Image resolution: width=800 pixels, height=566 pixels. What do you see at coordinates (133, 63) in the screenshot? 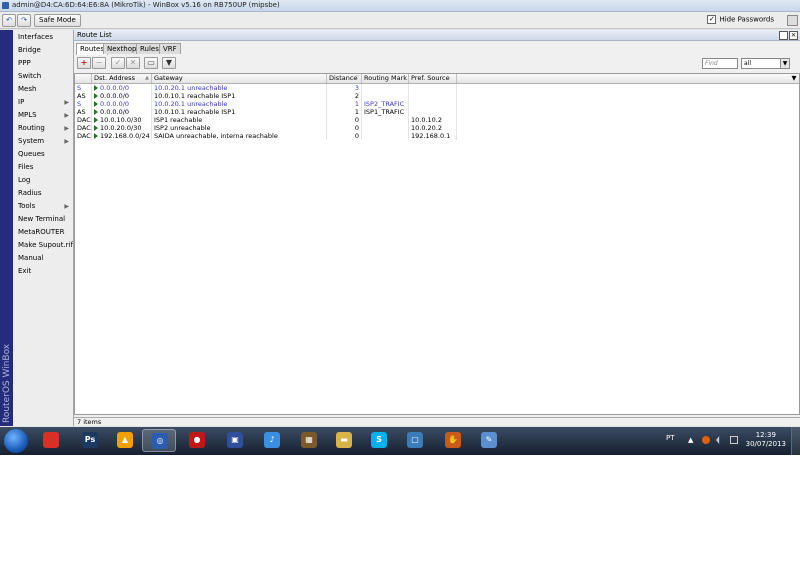
I see `disable-icon: ✕` at bounding box center [133, 63].